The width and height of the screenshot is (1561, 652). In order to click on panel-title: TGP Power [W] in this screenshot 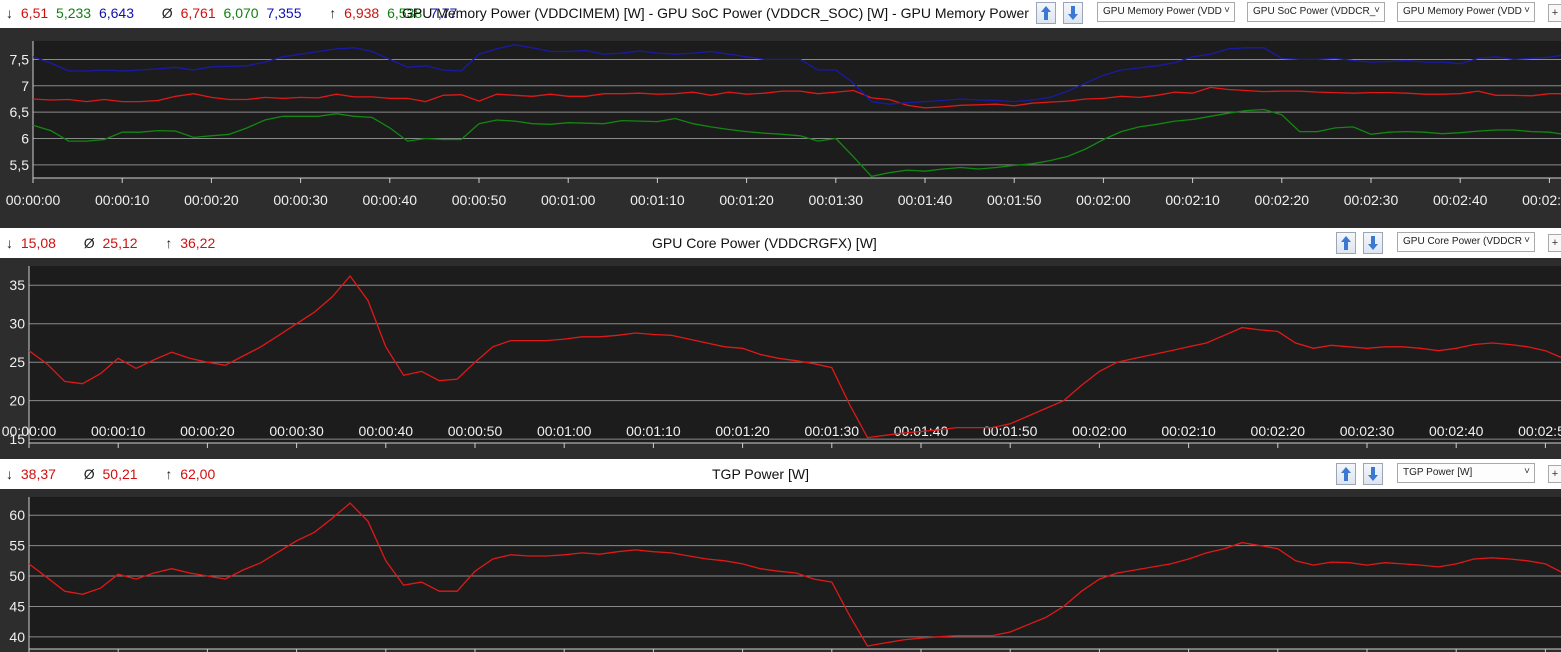, I will do `click(760, 474)`.